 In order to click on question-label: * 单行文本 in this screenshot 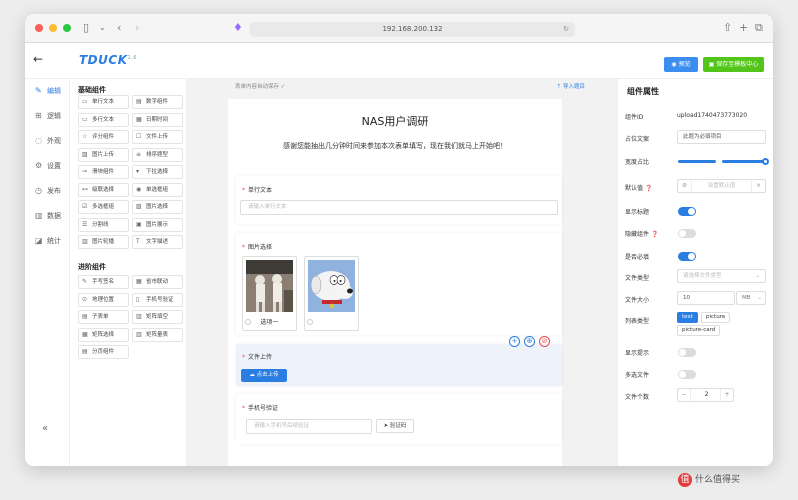, I will do `click(257, 190)`.